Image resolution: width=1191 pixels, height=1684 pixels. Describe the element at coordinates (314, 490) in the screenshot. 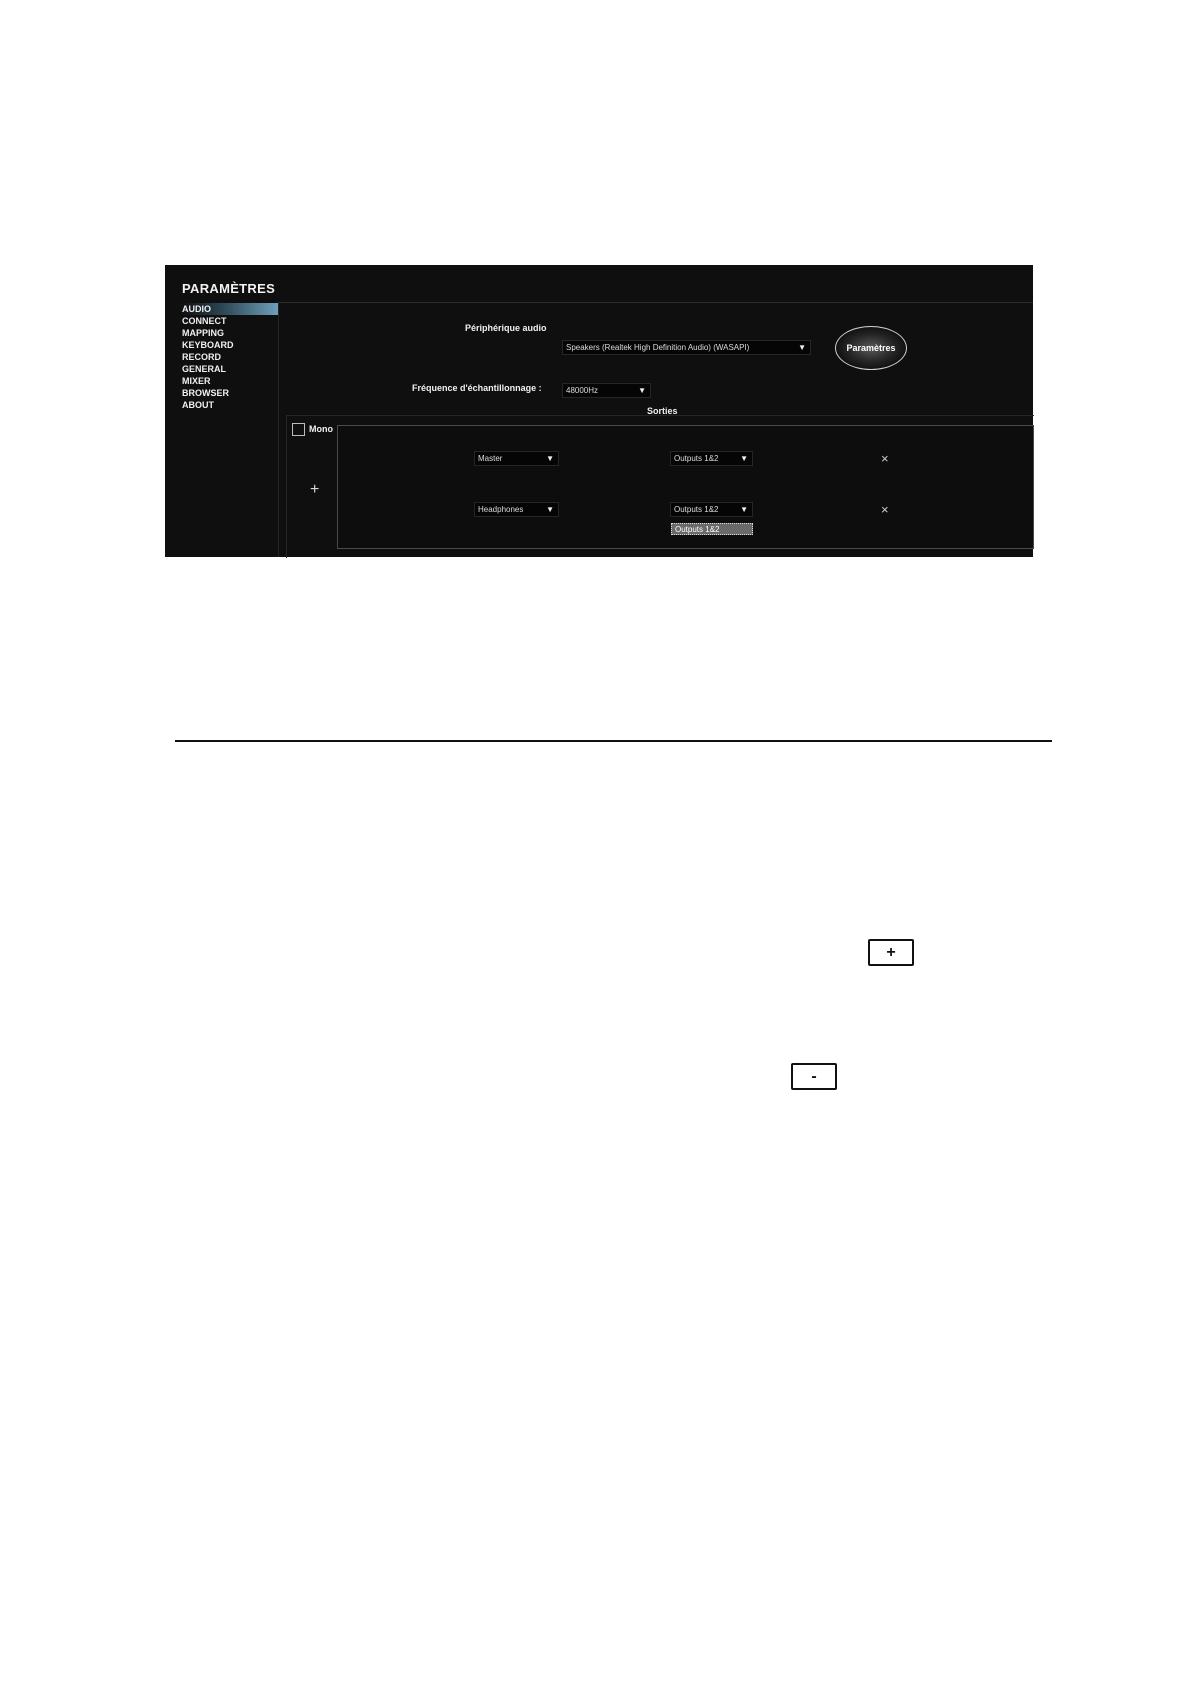

I see `add-output-icon: +` at that location.